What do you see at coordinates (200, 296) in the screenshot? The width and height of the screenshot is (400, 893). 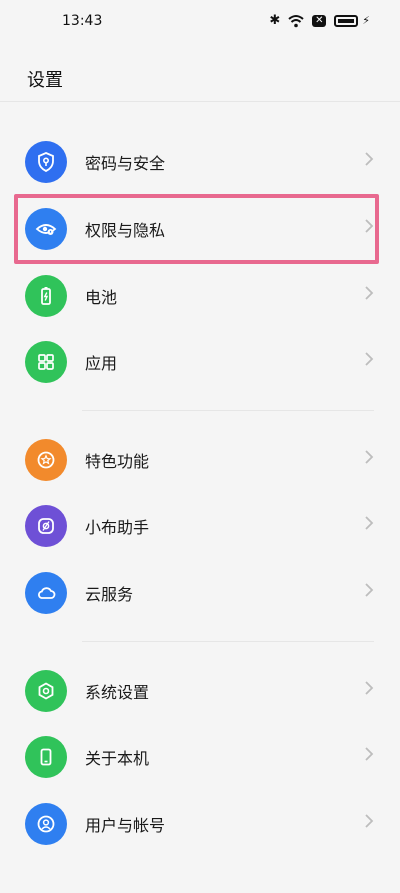 I see `settings-item-battery: 电池` at bounding box center [200, 296].